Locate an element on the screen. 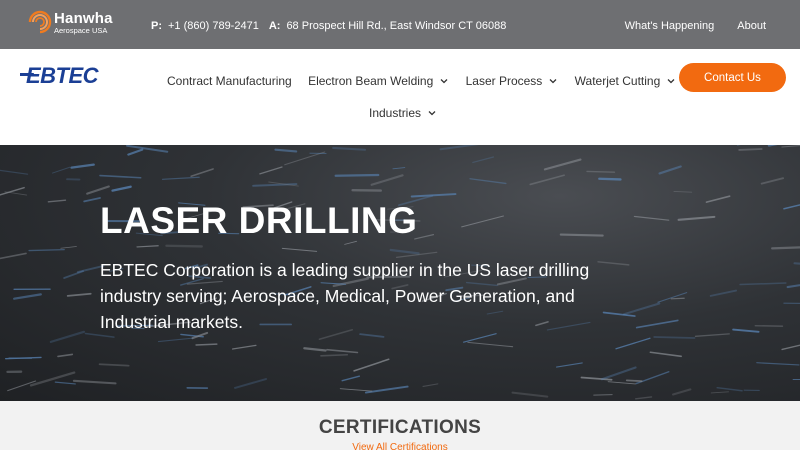  phone-number: +1 (860) 789-2471 is located at coordinates (213, 26).